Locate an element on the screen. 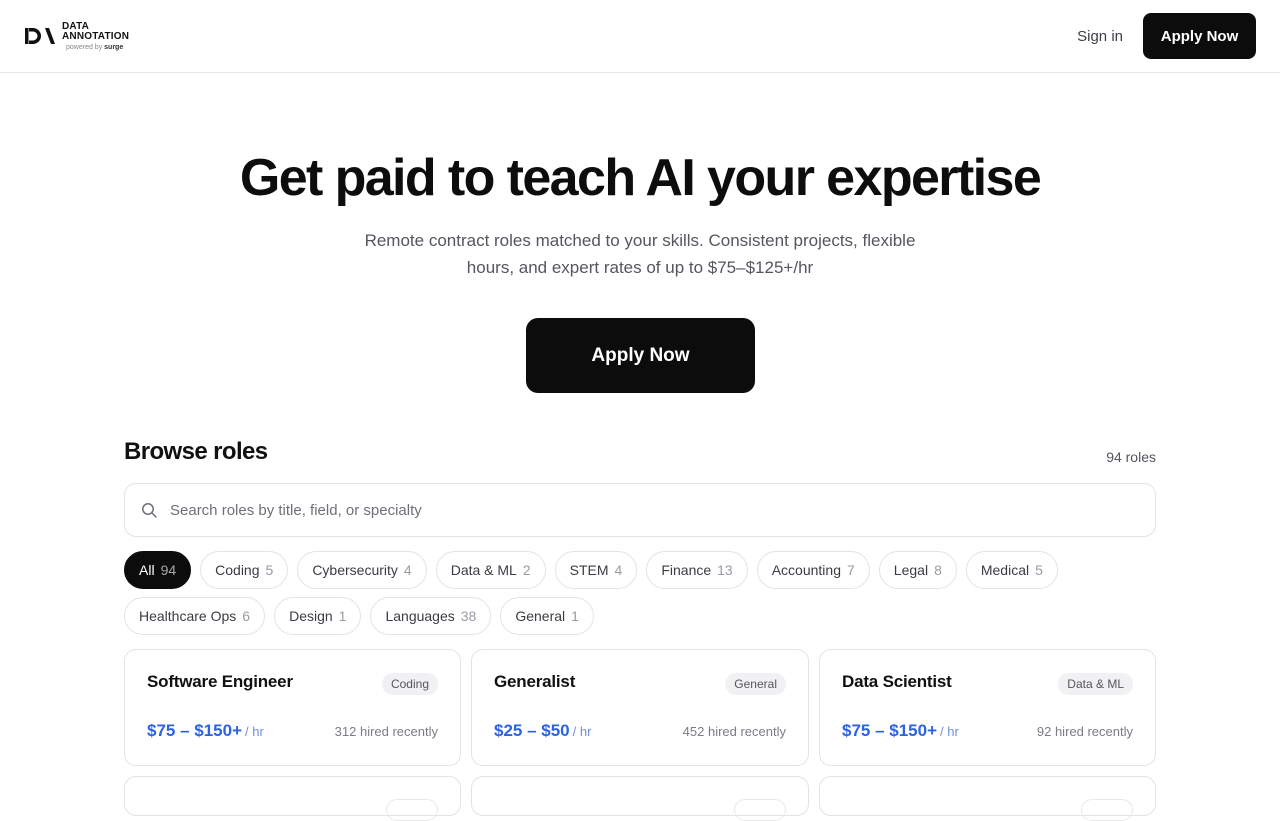 The image size is (1280, 821). role-hired-count: 92 hired recently is located at coordinates (1084, 731).